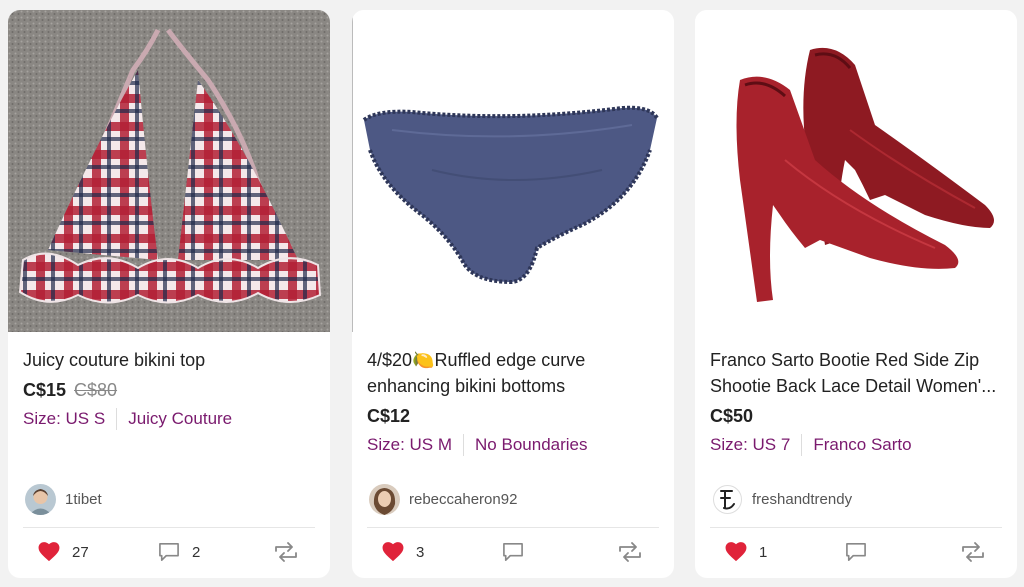 The image size is (1024, 587). I want to click on listing-price: C$12, so click(389, 416).